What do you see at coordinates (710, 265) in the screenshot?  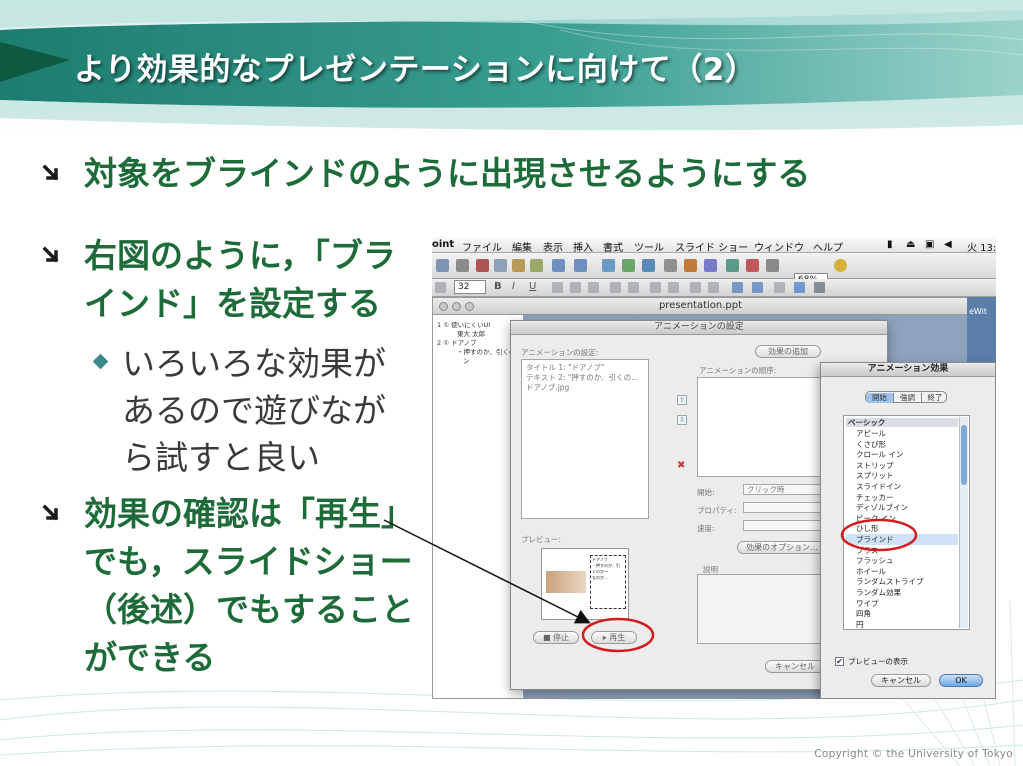 I see `slide-icon` at bounding box center [710, 265].